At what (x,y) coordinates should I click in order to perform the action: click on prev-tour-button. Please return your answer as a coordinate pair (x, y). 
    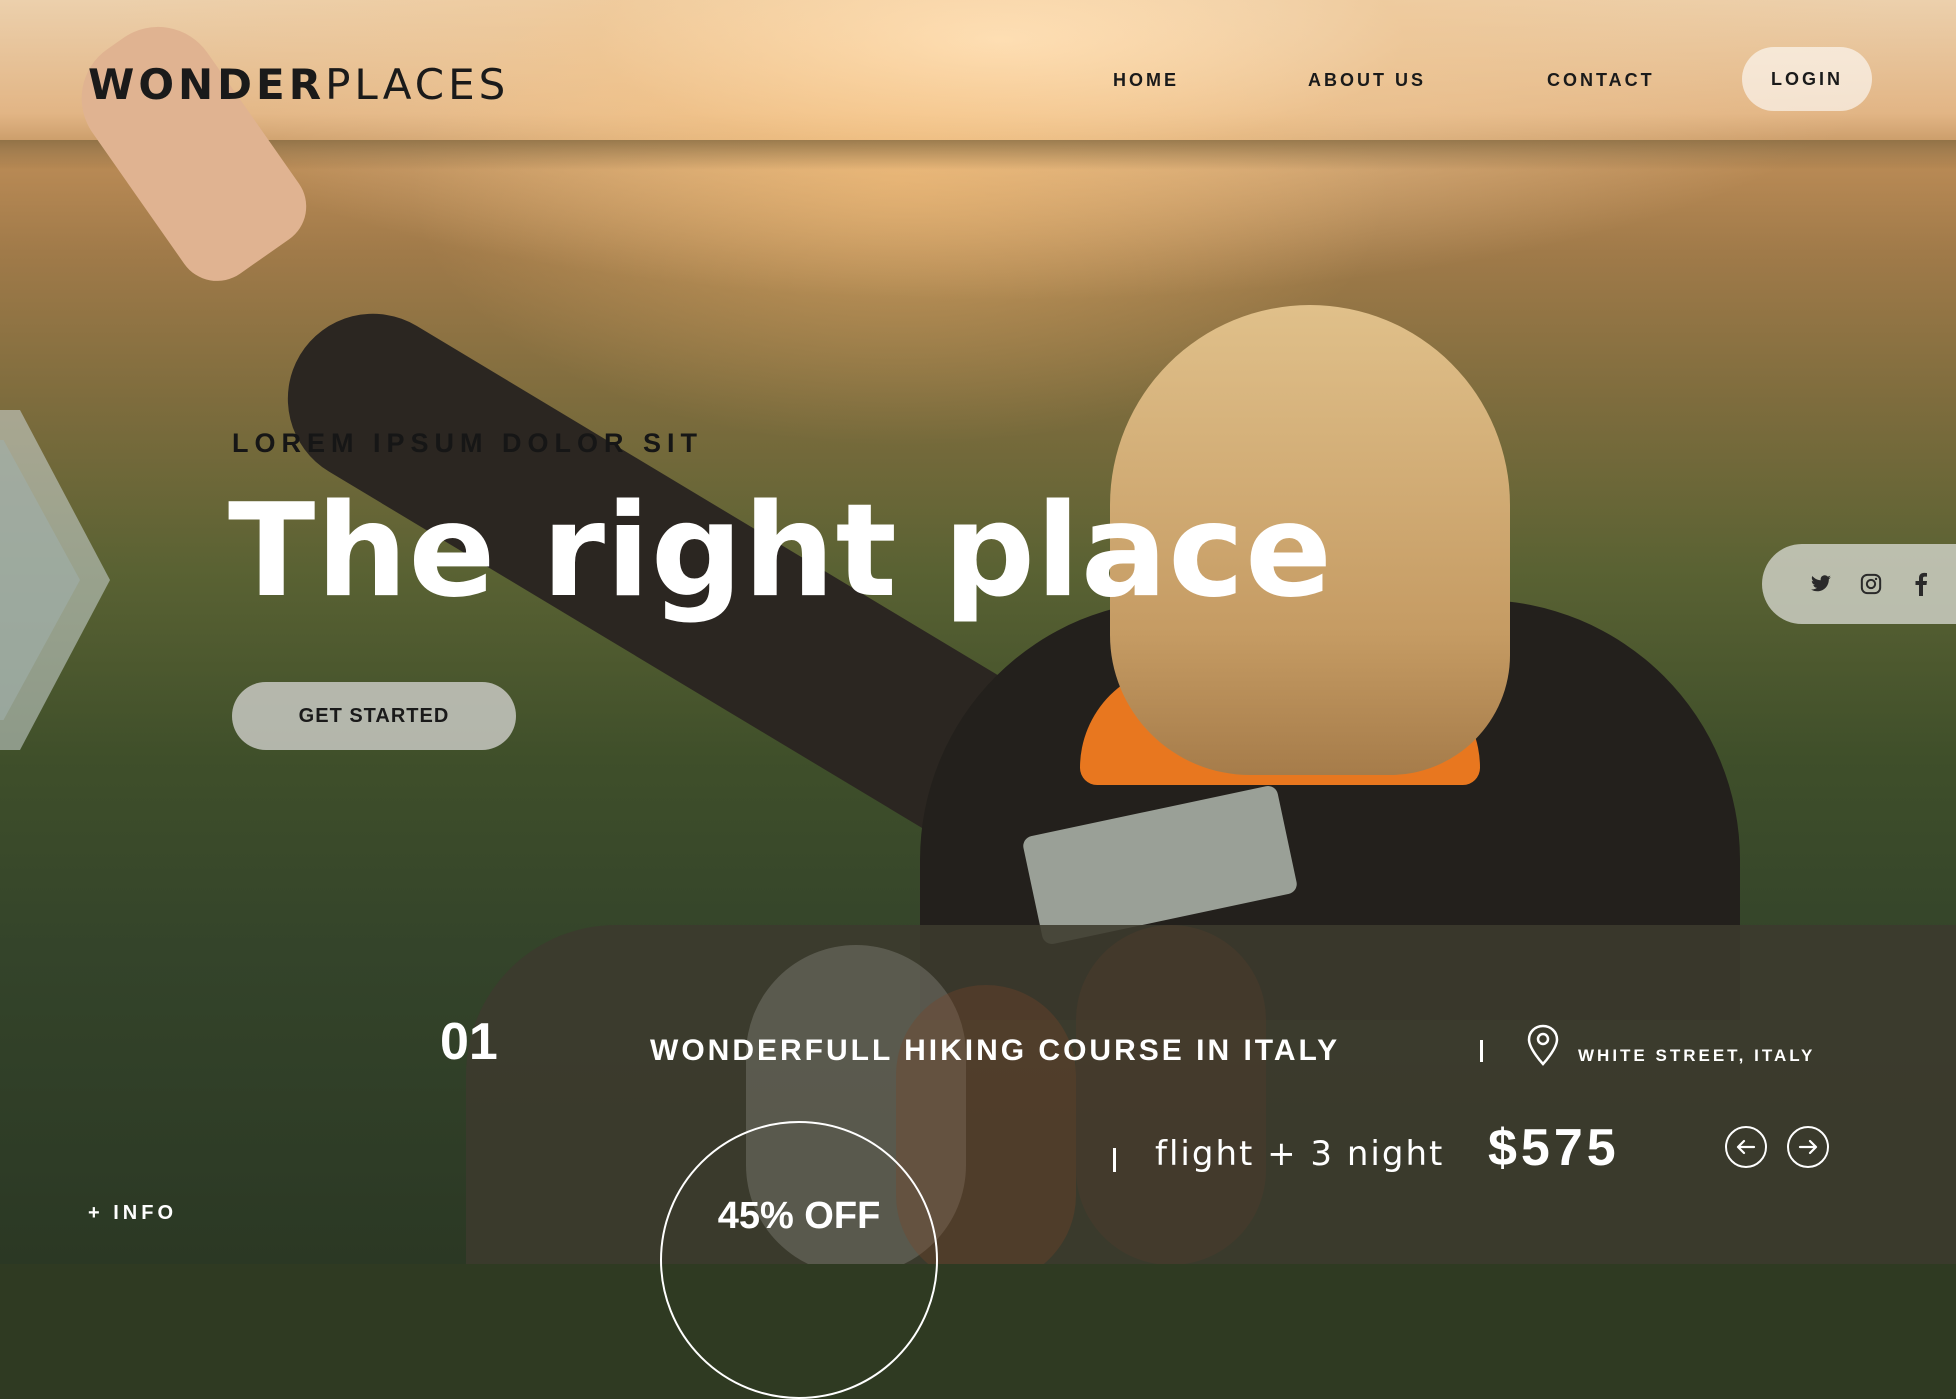
    Looking at the image, I should click on (1746, 1147).